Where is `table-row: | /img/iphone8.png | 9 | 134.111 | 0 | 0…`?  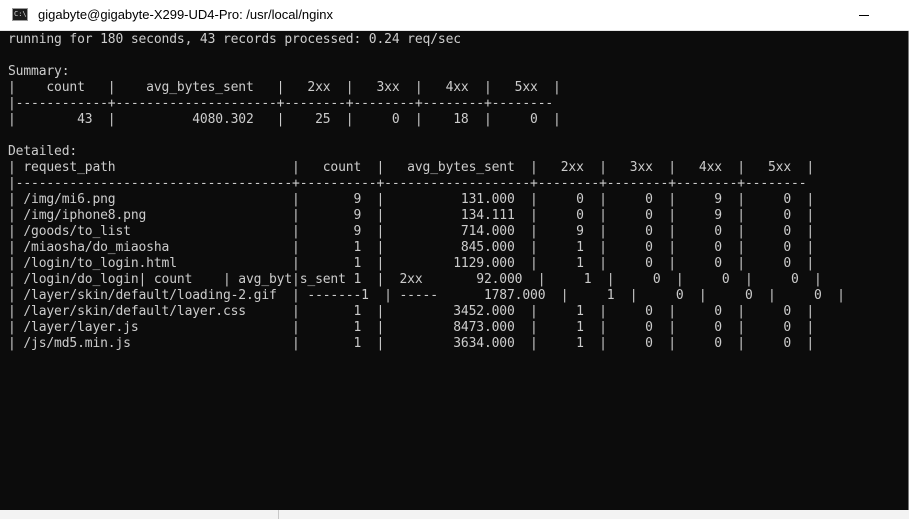 table-row: | /img/iphone8.png | 9 | 134.111 | 0 | 0… is located at coordinates (411, 215).